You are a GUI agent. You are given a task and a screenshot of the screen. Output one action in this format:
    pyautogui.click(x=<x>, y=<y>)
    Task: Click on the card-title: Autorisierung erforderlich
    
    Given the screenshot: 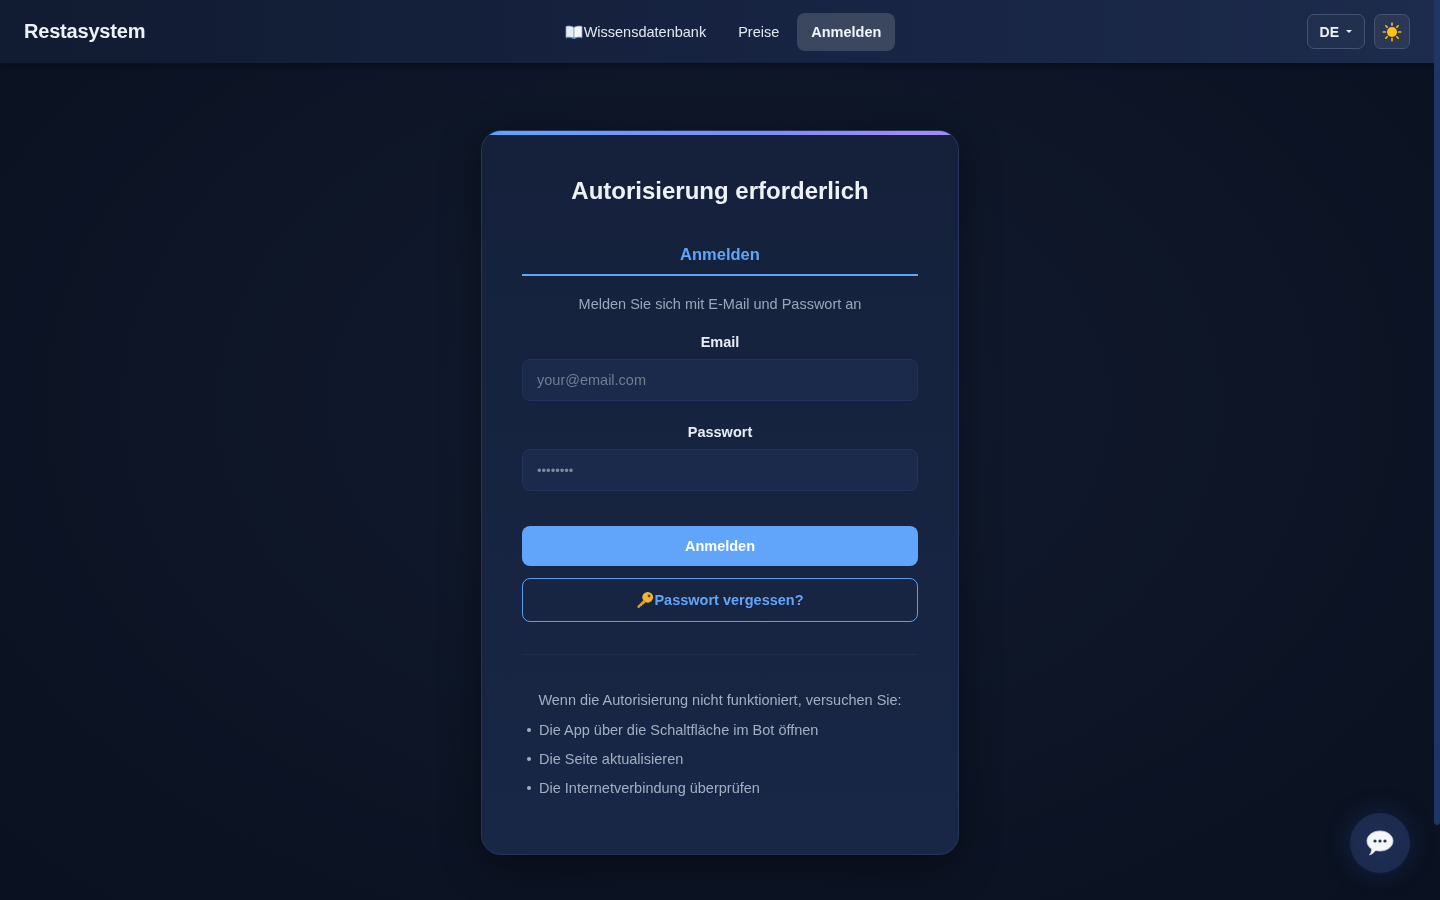 What is the action you would take?
    pyautogui.click(x=720, y=191)
    